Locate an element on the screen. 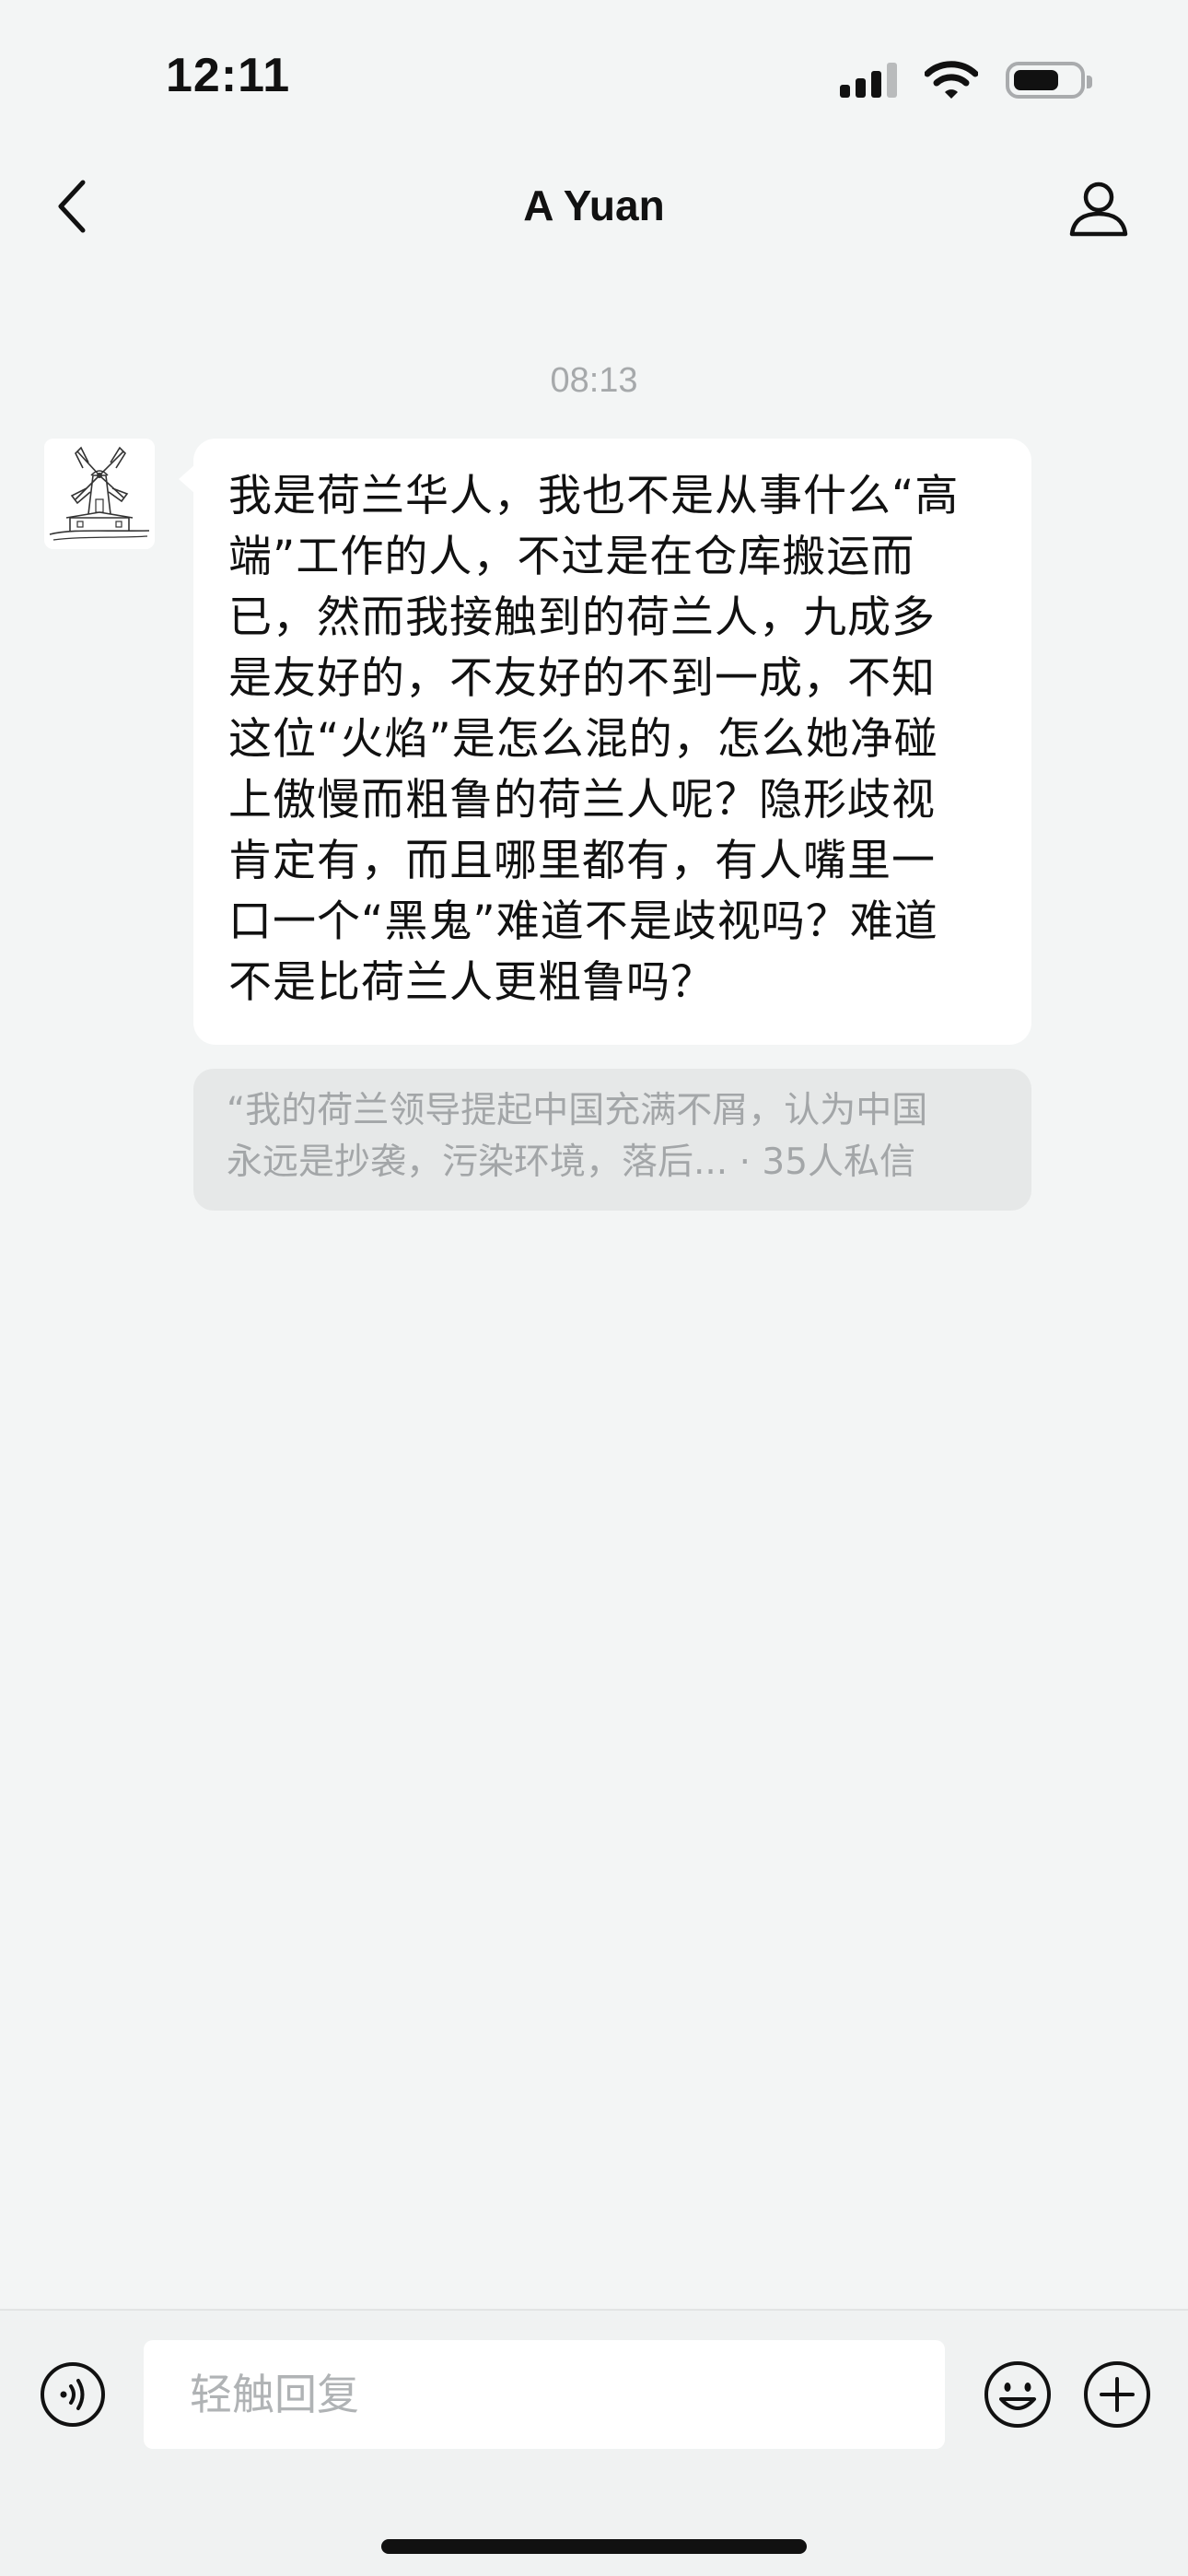  wifi-icon is located at coordinates (951, 80).